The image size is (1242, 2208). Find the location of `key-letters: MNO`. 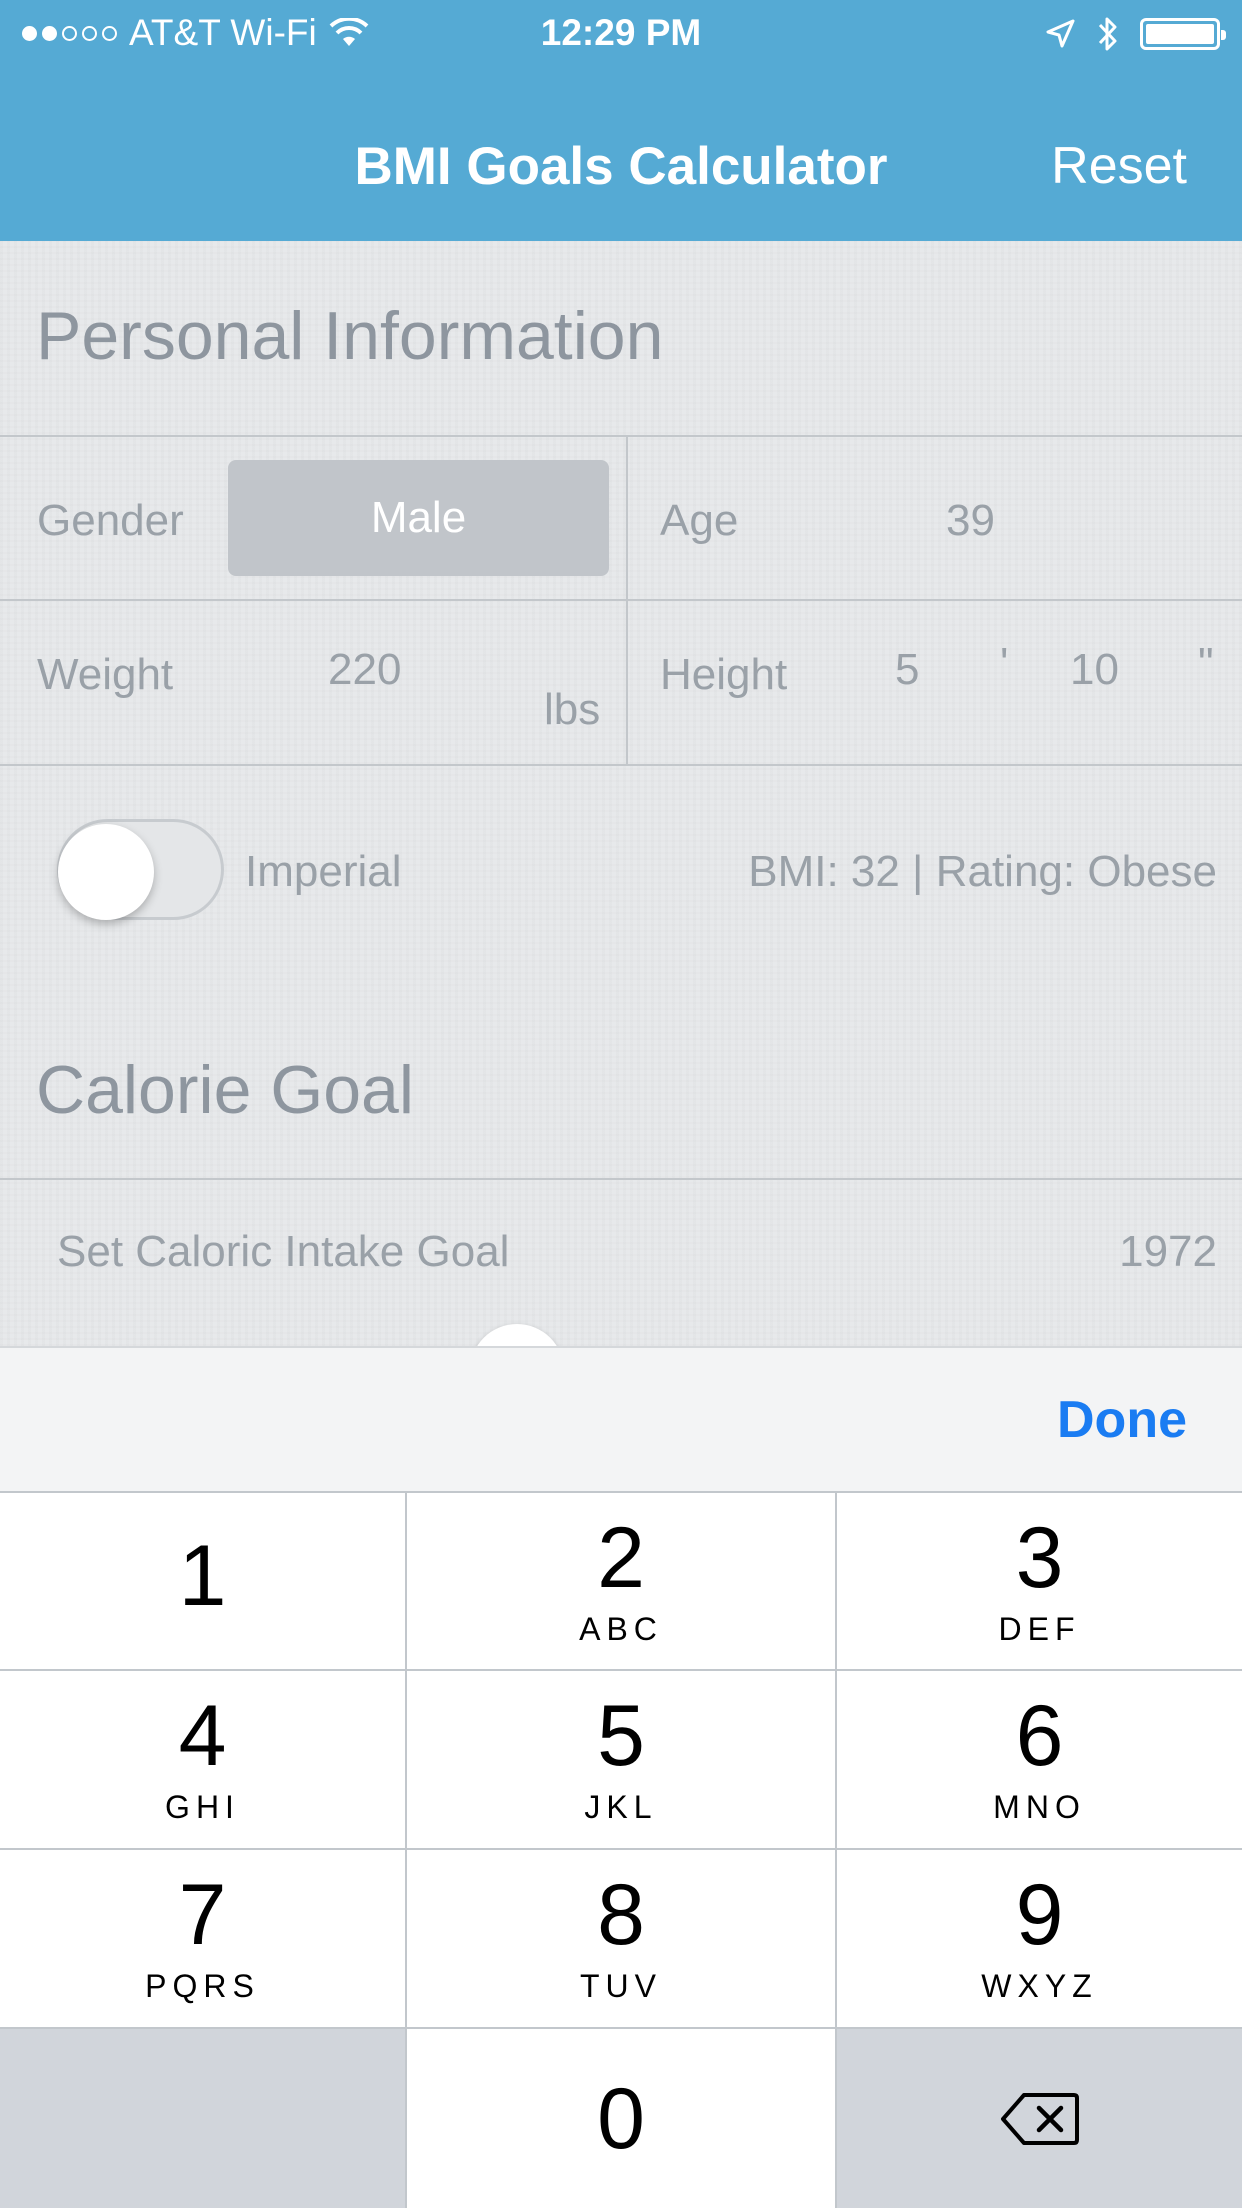

key-letters: MNO is located at coordinates (1039, 1807).